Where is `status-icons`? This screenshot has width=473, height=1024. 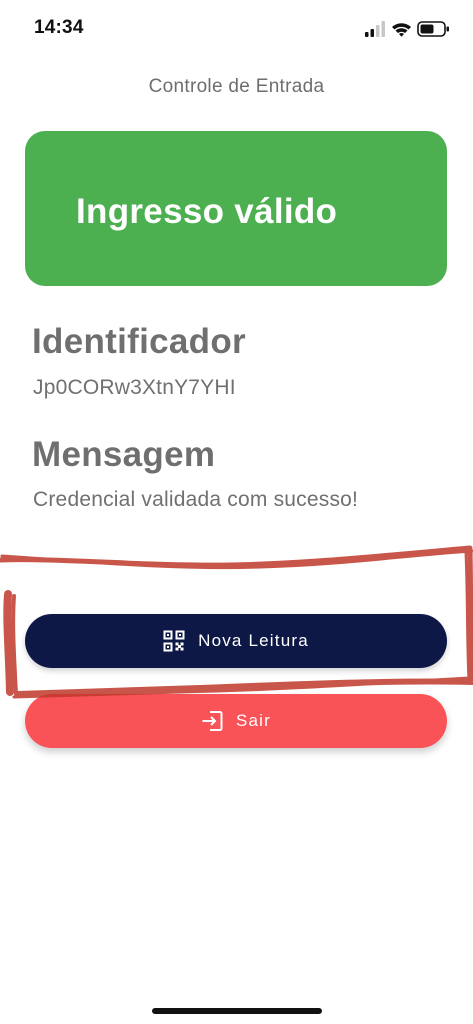 status-icons is located at coordinates (408, 29).